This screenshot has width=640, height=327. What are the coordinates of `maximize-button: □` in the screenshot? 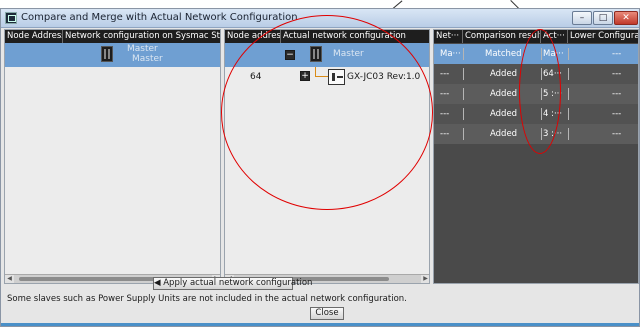 It's located at (603, 18).